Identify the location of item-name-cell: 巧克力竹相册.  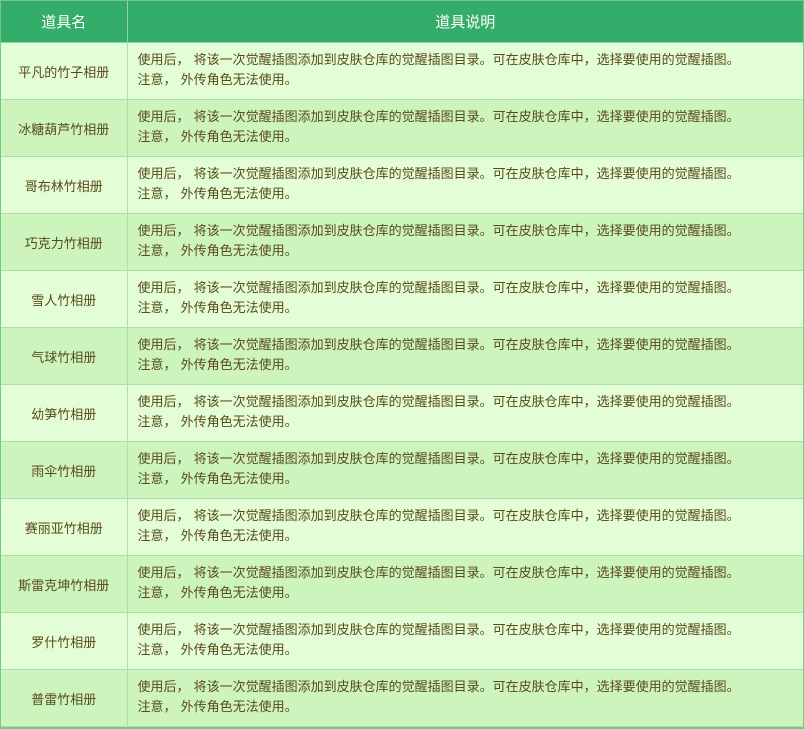
(64, 242).